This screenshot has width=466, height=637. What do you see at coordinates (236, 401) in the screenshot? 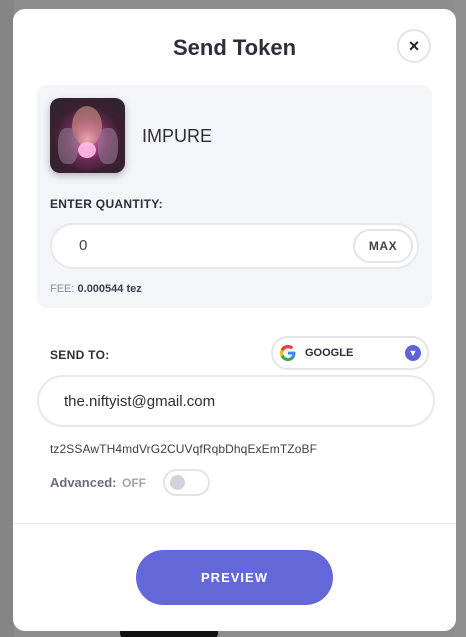
I see `recipient-email-input: the.niftyist@gmail.com` at bounding box center [236, 401].